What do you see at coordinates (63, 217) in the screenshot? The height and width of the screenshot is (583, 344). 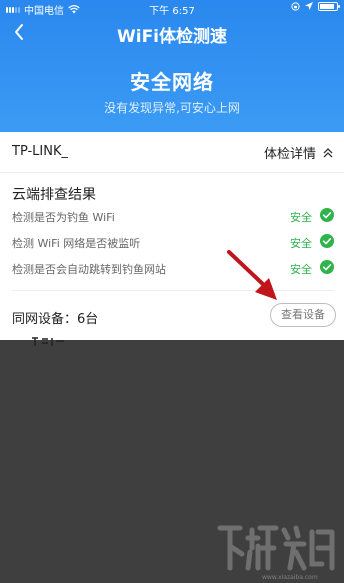 I see `check-item-label: 检测是否为钓鱼 WiFi` at bounding box center [63, 217].